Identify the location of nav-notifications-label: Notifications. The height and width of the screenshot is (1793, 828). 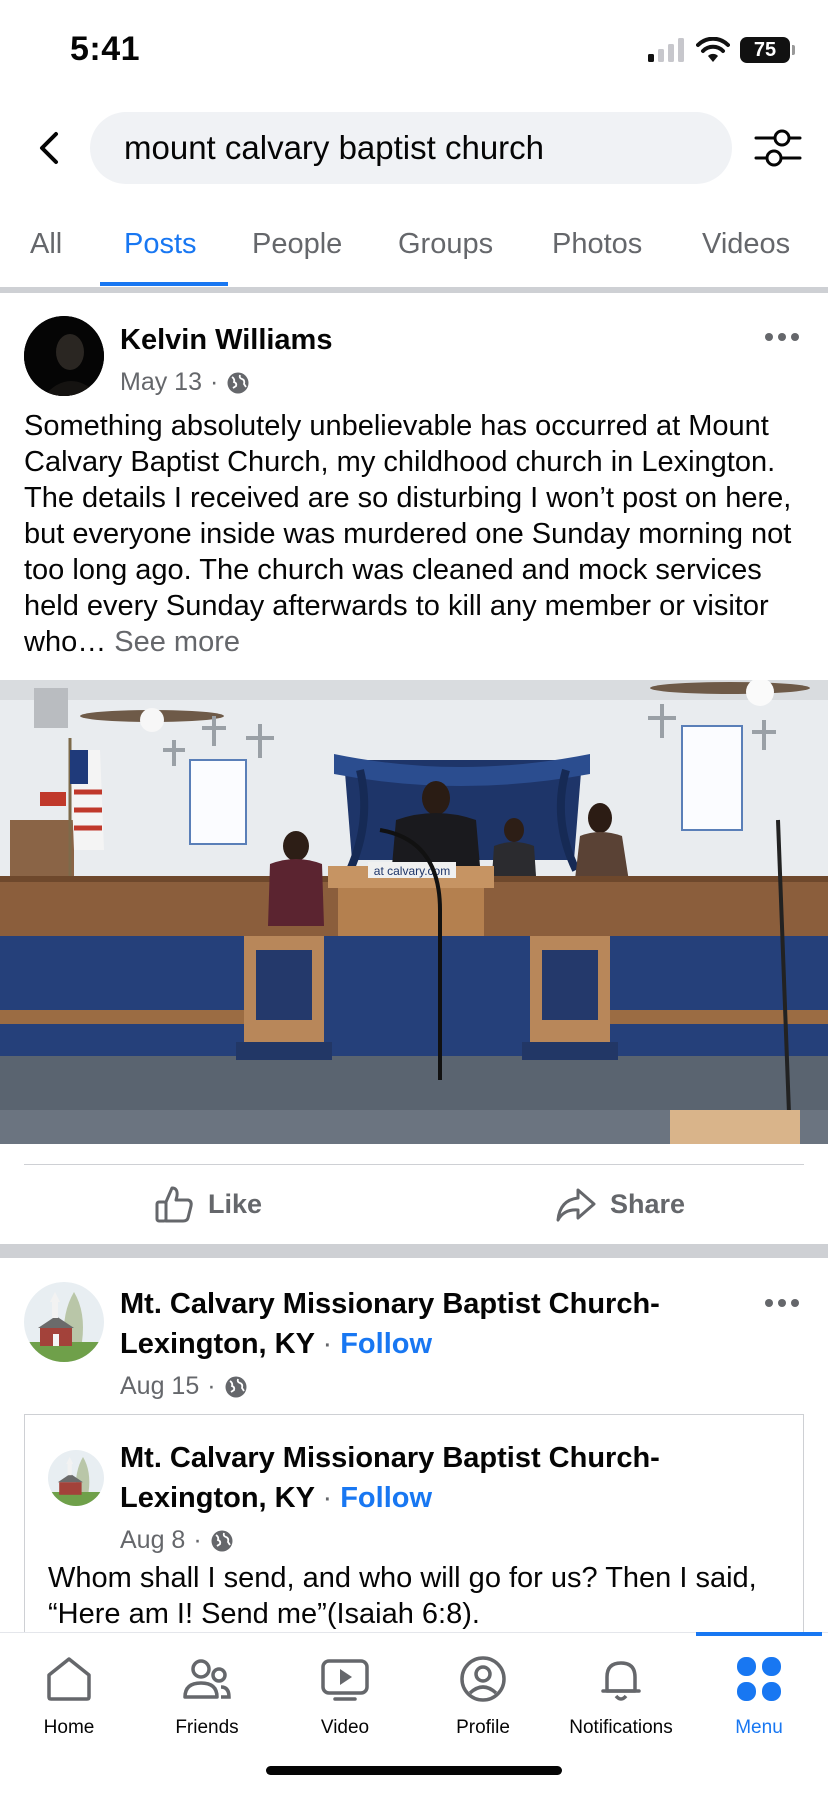
(621, 1727).